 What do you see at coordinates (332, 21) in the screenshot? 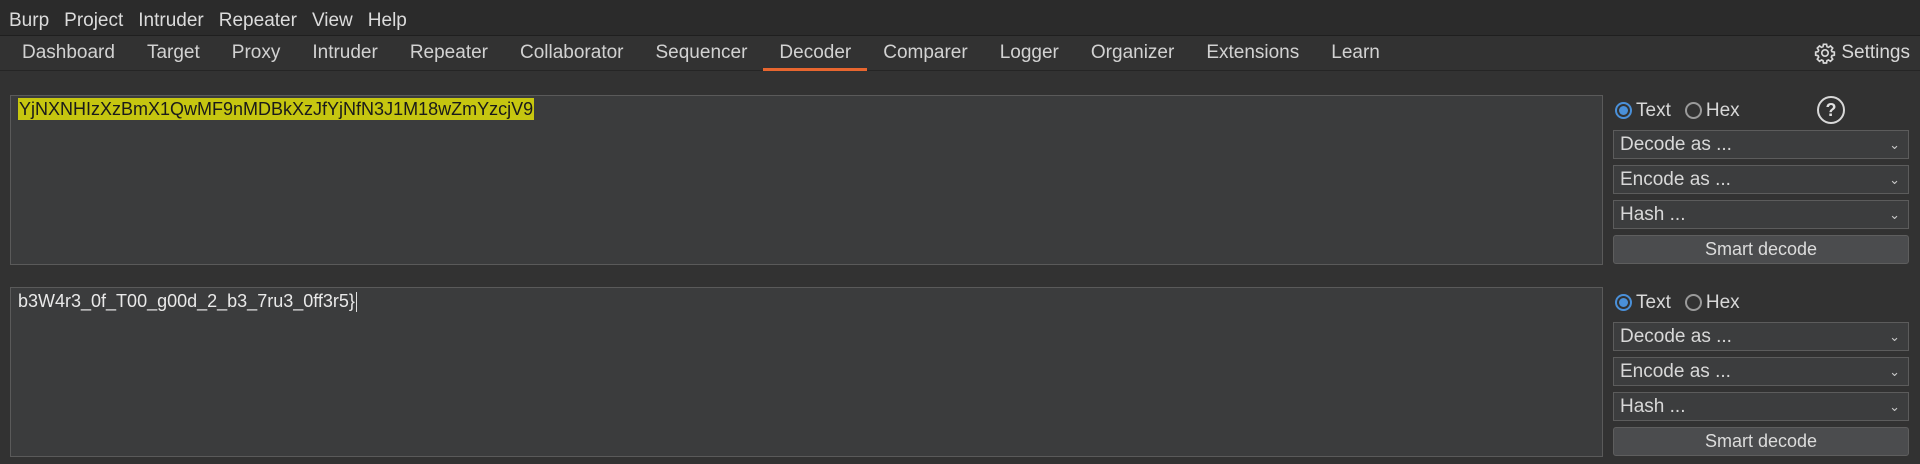
I see `menu-view: View` at bounding box center [332, 21].